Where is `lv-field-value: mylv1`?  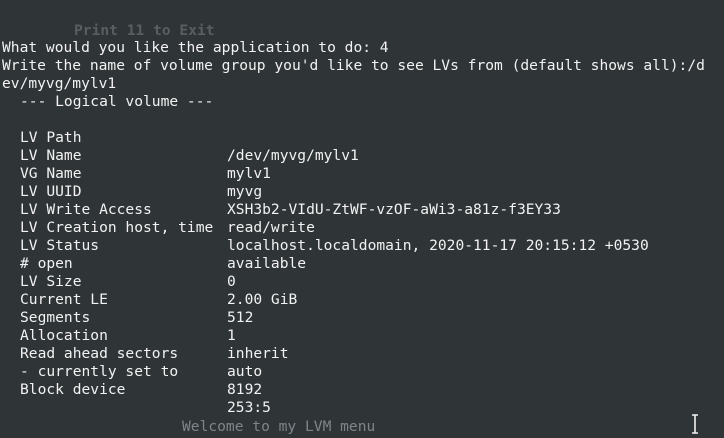 lv-field-value: mylv1 is located at coordinates (249, 173).